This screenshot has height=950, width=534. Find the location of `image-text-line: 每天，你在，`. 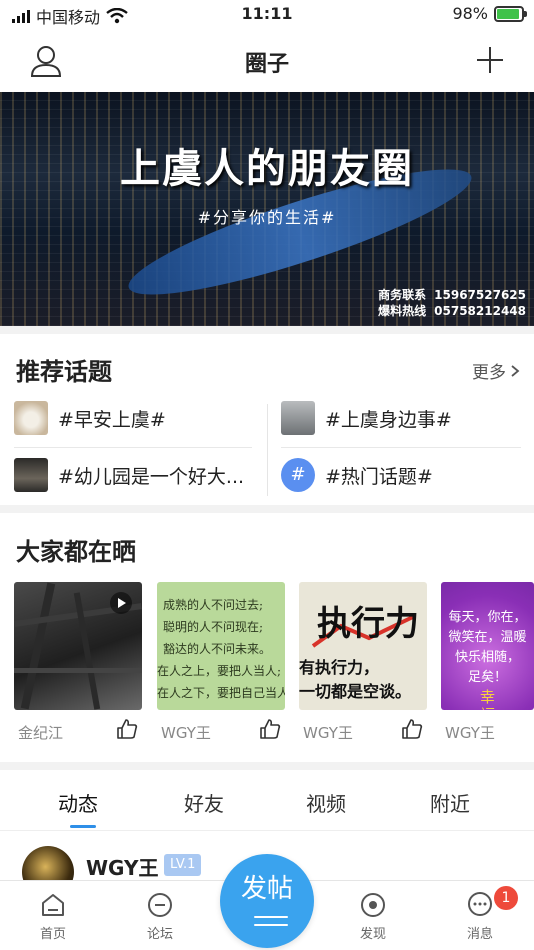

image-text-line: 每天，你在， is located at coordinates (487, 617).